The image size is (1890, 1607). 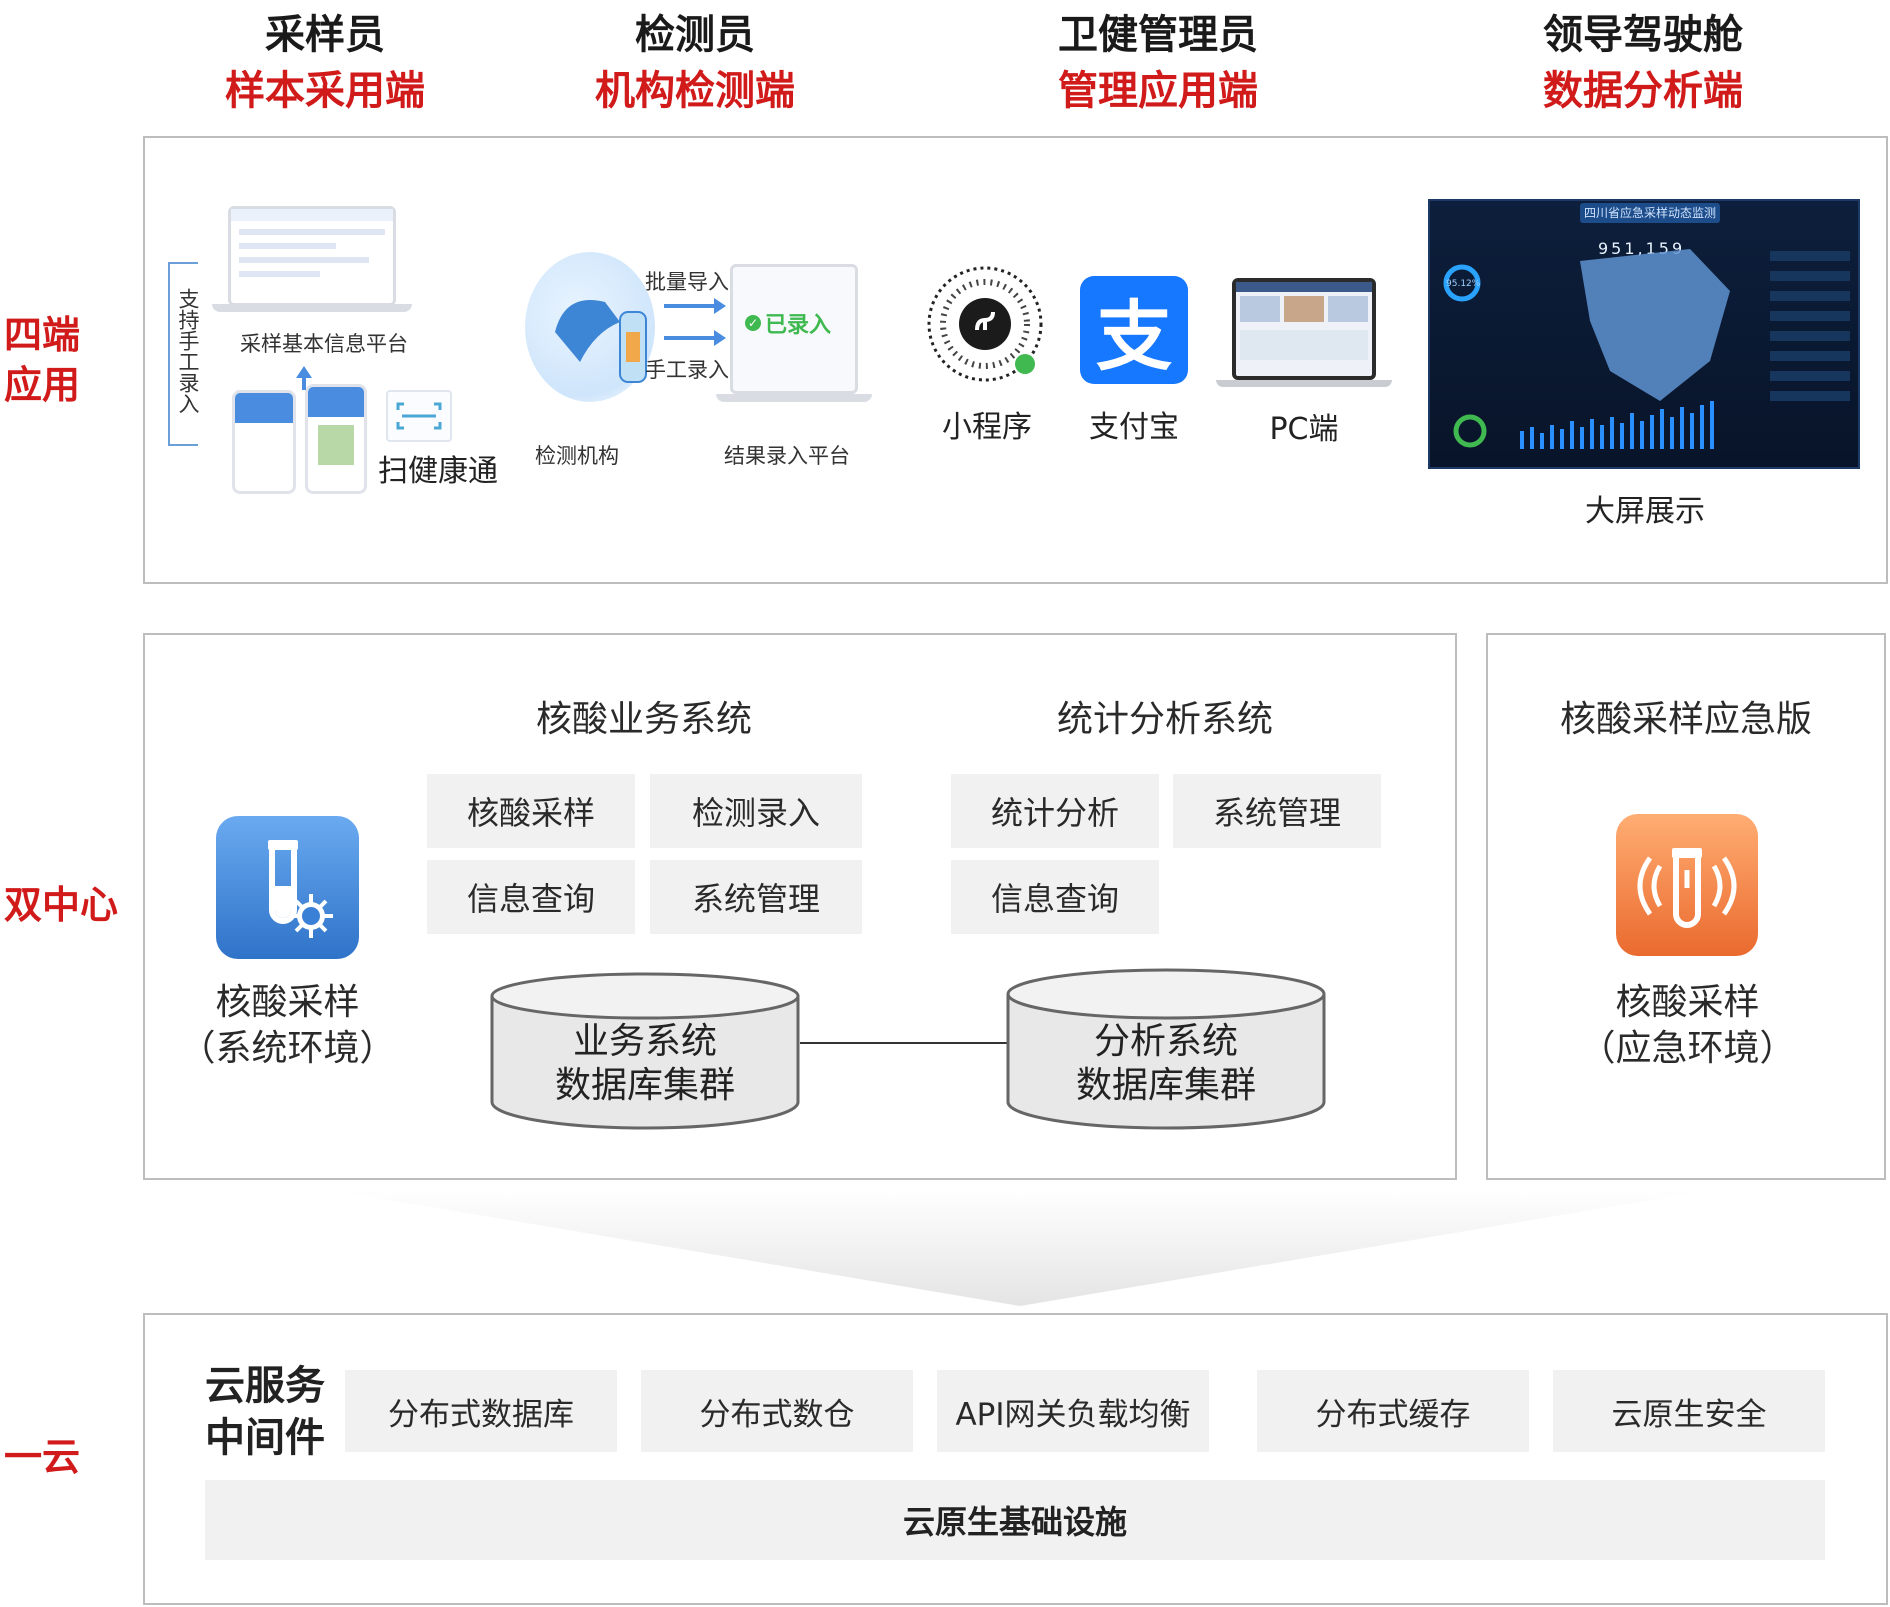 What do you see at coordinates (720, 338) in the screenshot?
I see `manual-arrow-icon` at bounding box center [720, 338].